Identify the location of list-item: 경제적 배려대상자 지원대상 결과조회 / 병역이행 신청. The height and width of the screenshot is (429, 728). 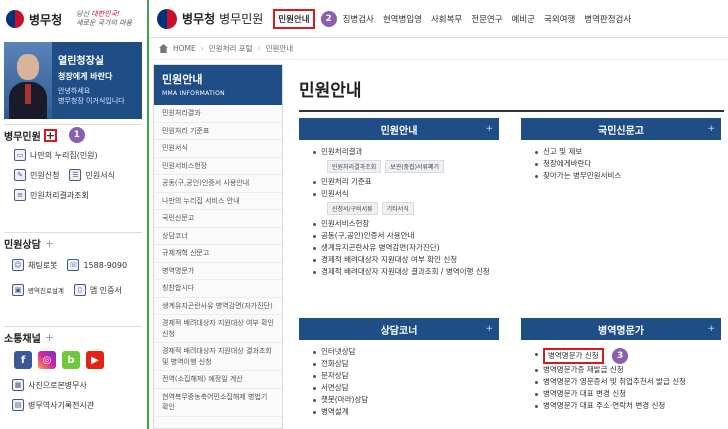
(404, 272).